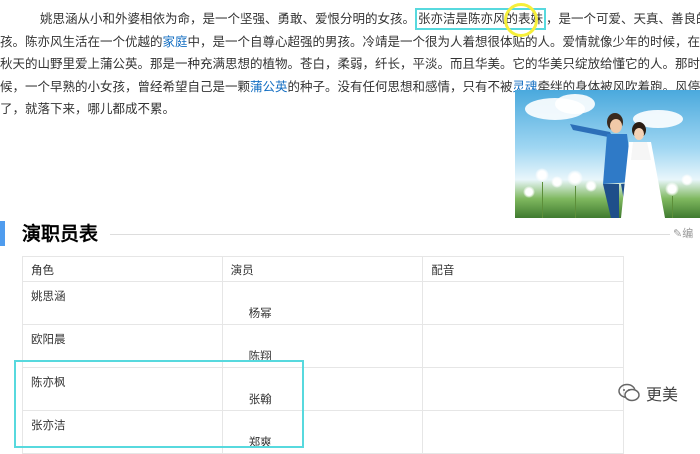 The height and width of the screenshot is (454, 700). I want to click on link-dandelion: 蒲公英, so click(269, 86).